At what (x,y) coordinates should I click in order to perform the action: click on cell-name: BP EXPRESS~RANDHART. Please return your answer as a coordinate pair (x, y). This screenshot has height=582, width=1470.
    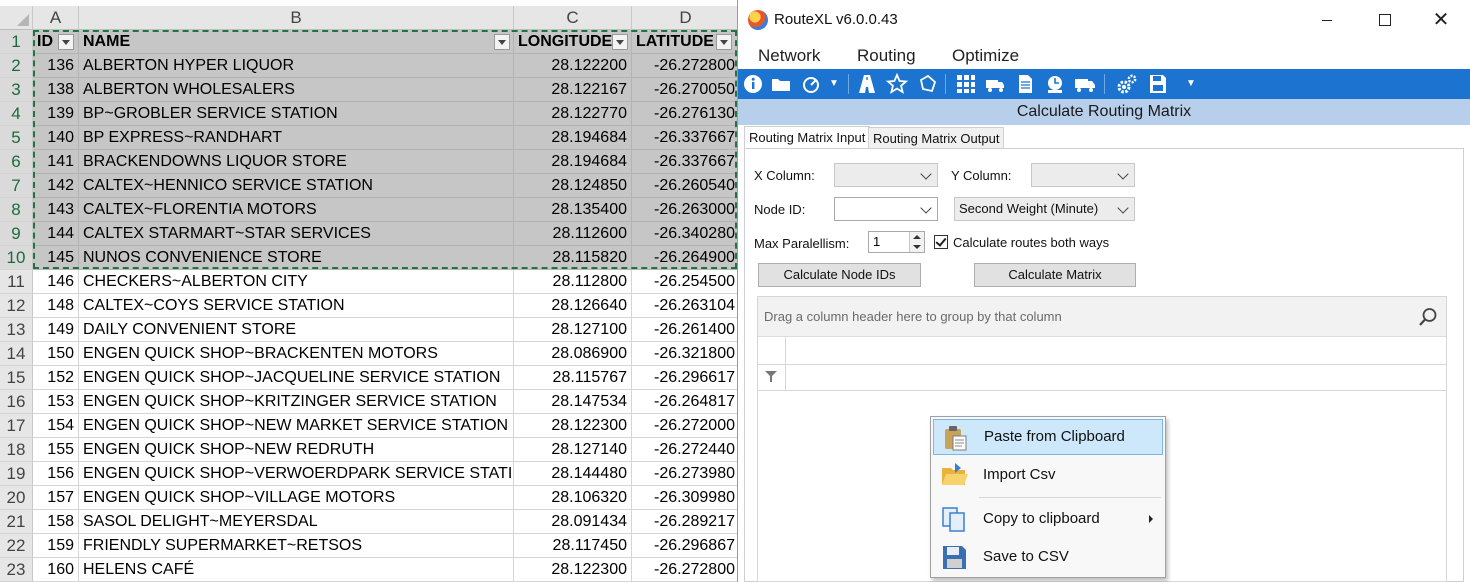
    Looking at the image, I should click on (296, 138).